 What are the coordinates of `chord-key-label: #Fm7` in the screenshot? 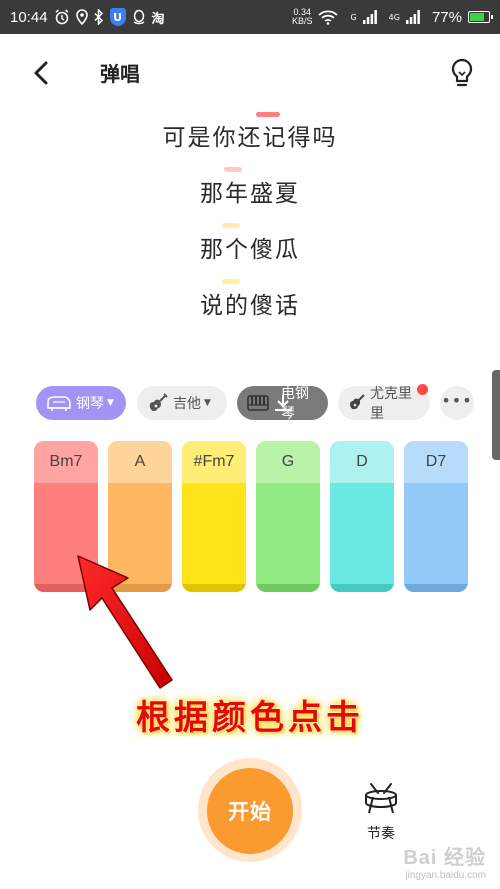 It's located at (214, 462).